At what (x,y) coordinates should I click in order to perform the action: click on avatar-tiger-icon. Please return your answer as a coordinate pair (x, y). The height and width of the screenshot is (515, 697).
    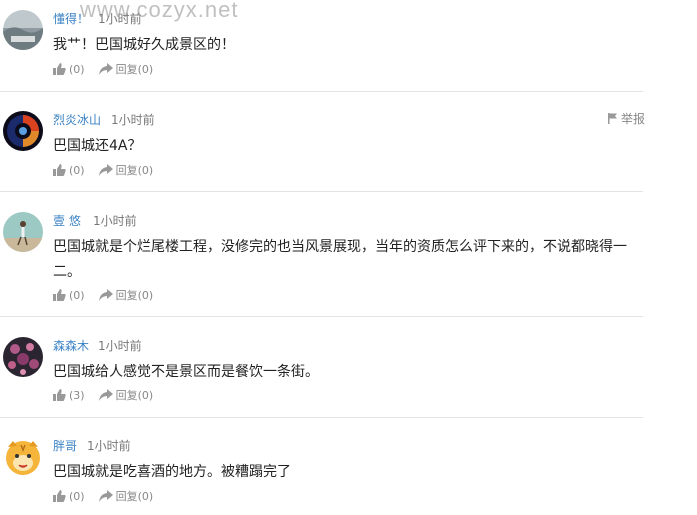
    Looking at the image, I should click on (23, 457).